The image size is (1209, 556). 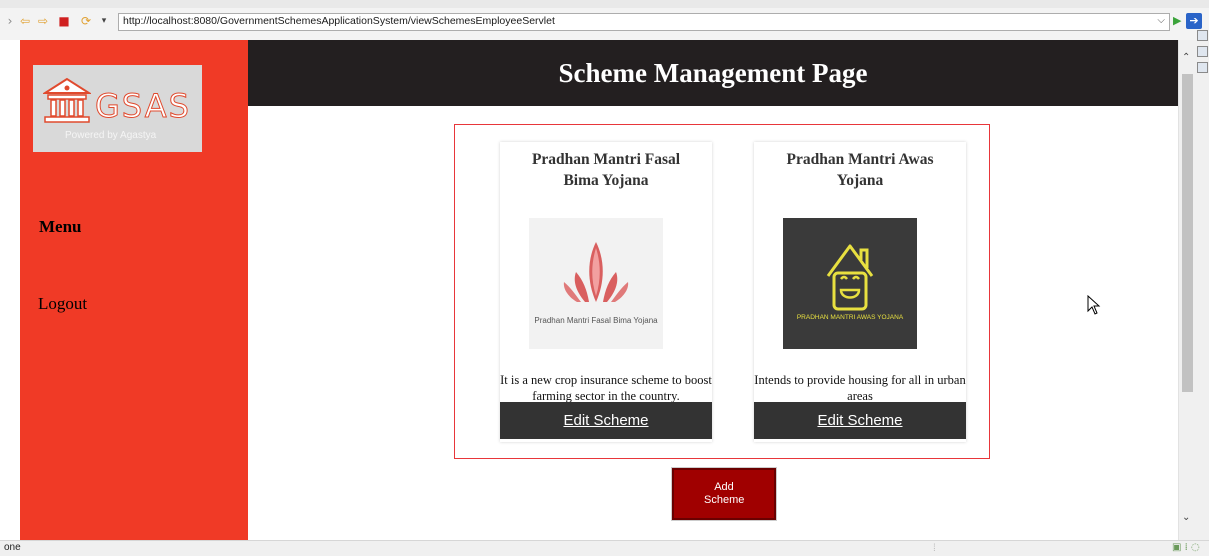 What do you see at coordinates (604, 4) in the screenshot?
I see `tab-strip` at bounding box center [604, 4].